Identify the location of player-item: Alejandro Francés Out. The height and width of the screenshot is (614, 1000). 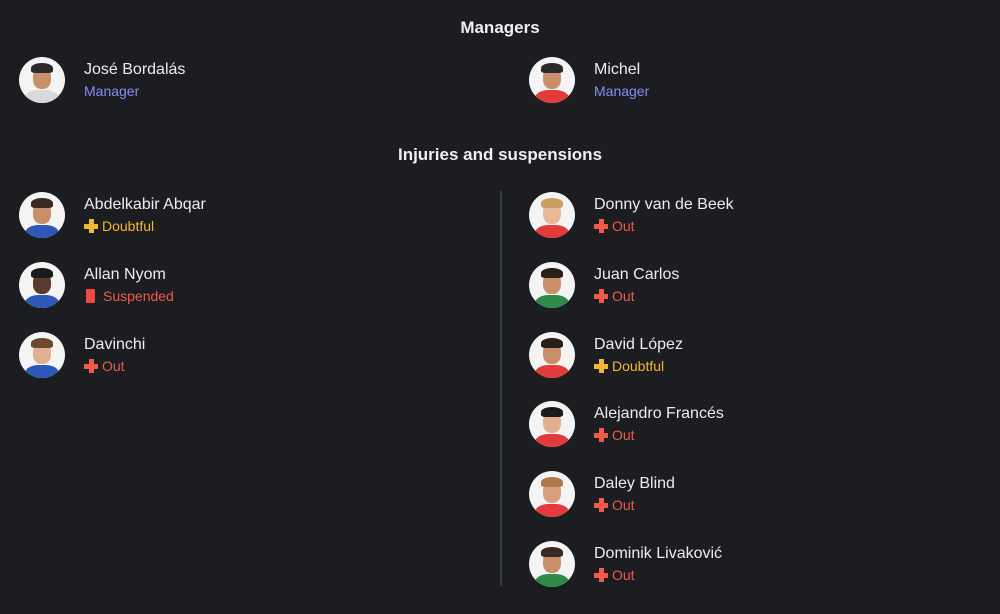
(626, 424).